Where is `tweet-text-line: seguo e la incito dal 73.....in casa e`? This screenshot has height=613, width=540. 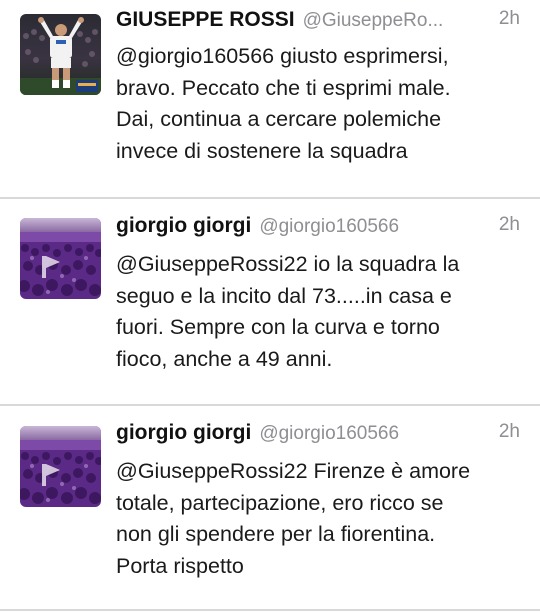 tweet-text-line: seguo e la incito dal 73.....in casa e is located at coordinates (284, 295).